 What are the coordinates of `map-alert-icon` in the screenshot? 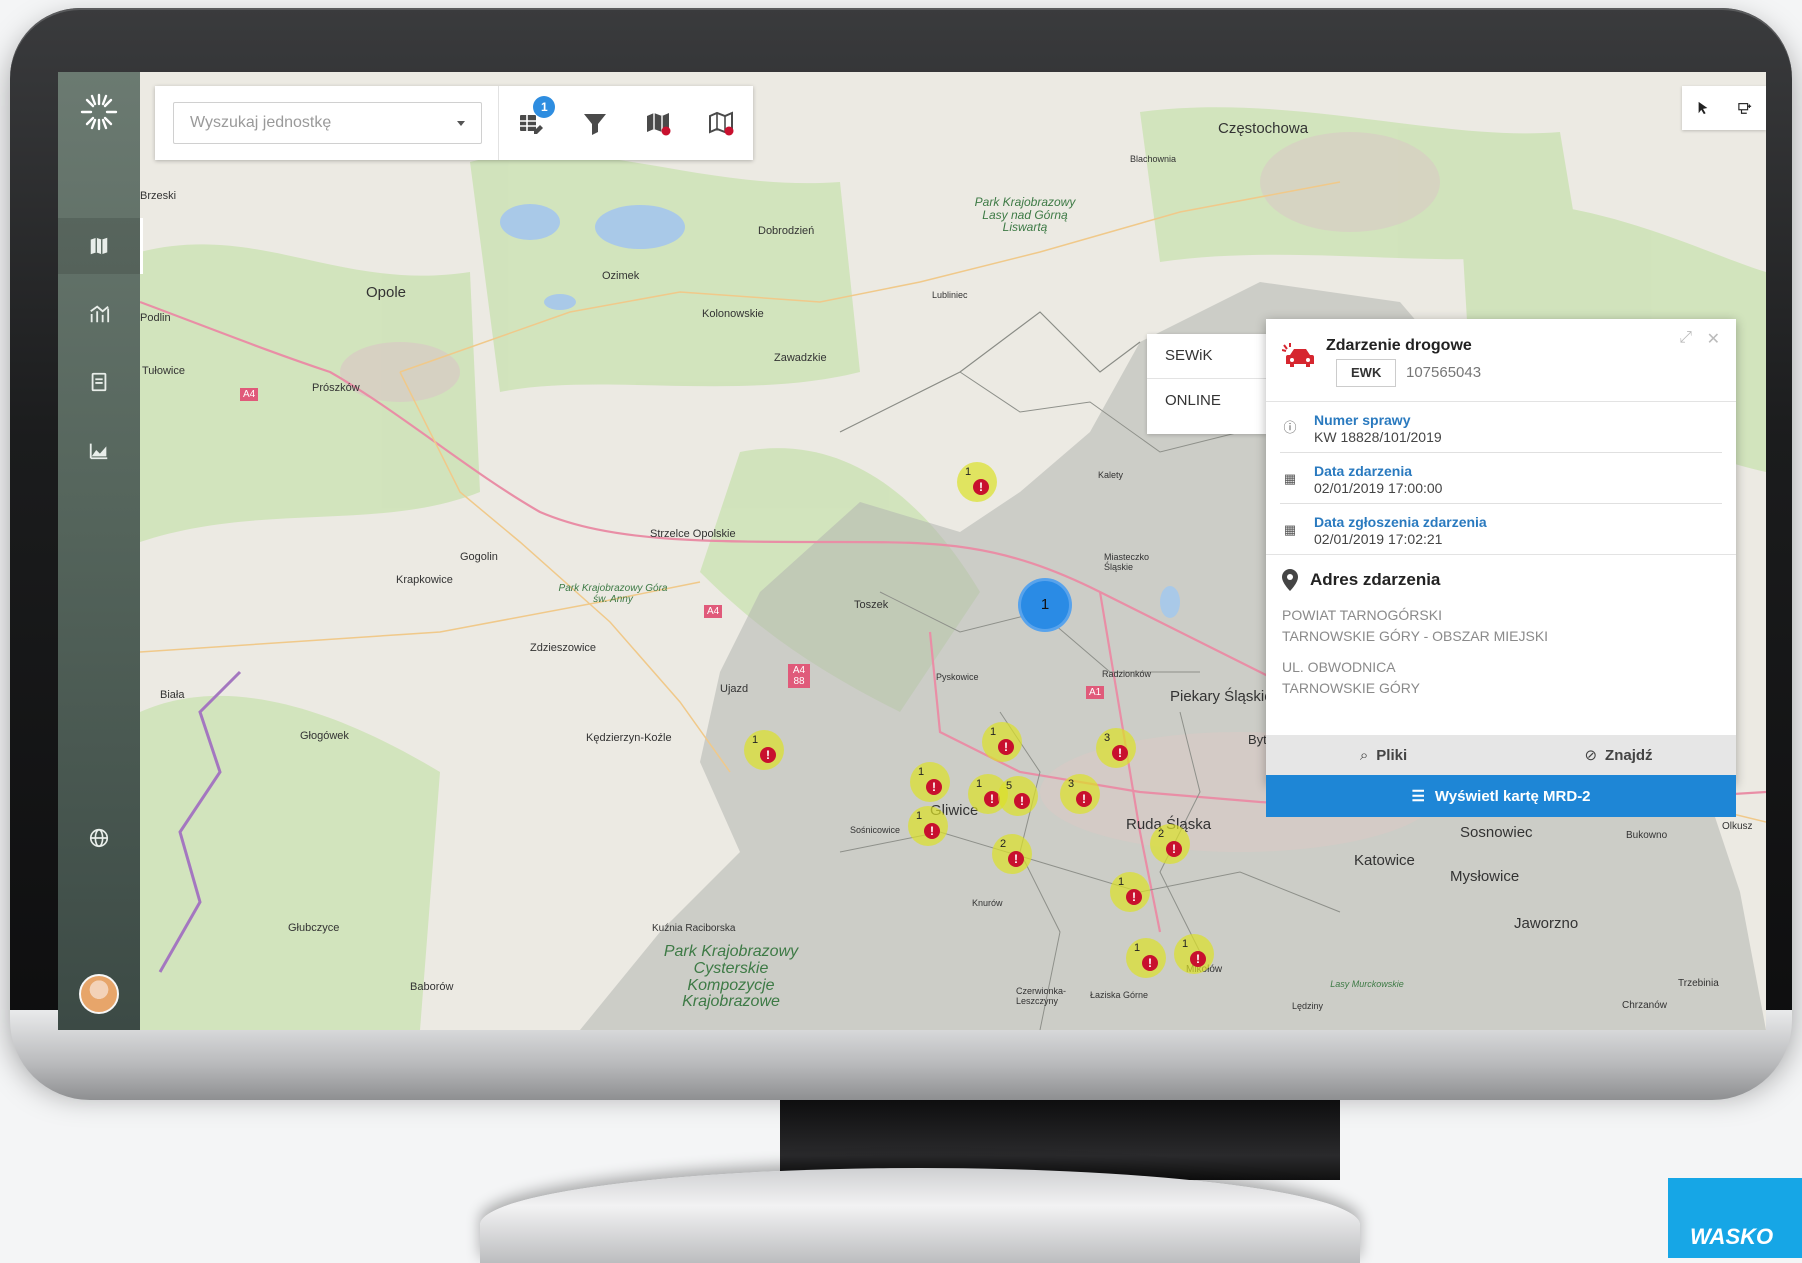 It's located at (721, 123).